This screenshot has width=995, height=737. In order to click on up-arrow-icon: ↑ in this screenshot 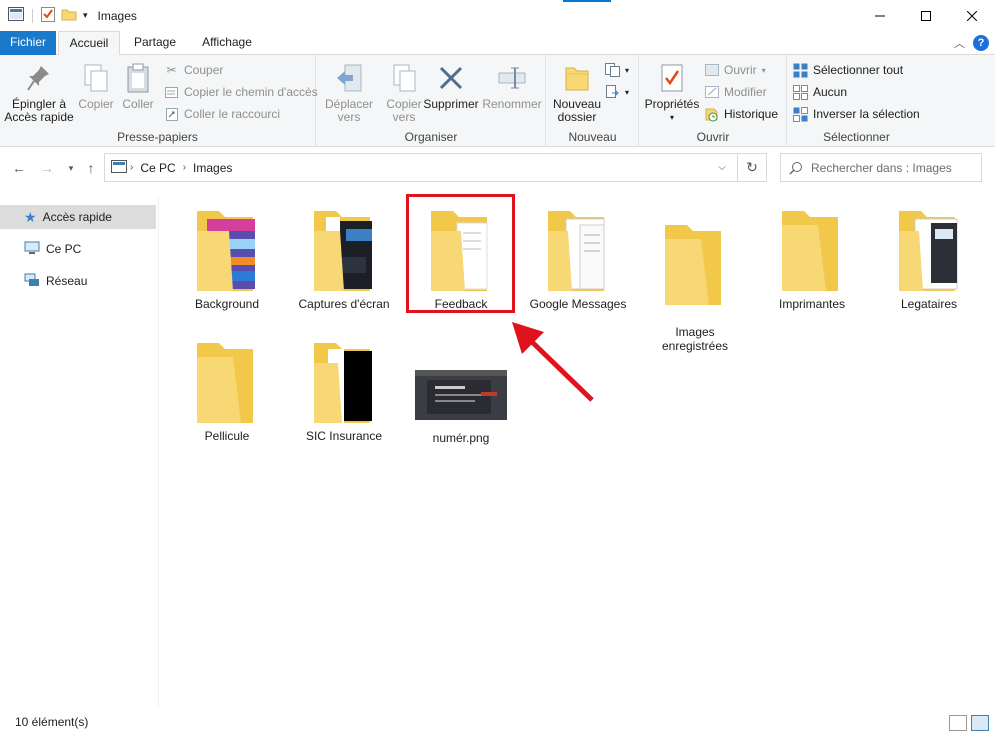, I will do `click(91, 168)`.